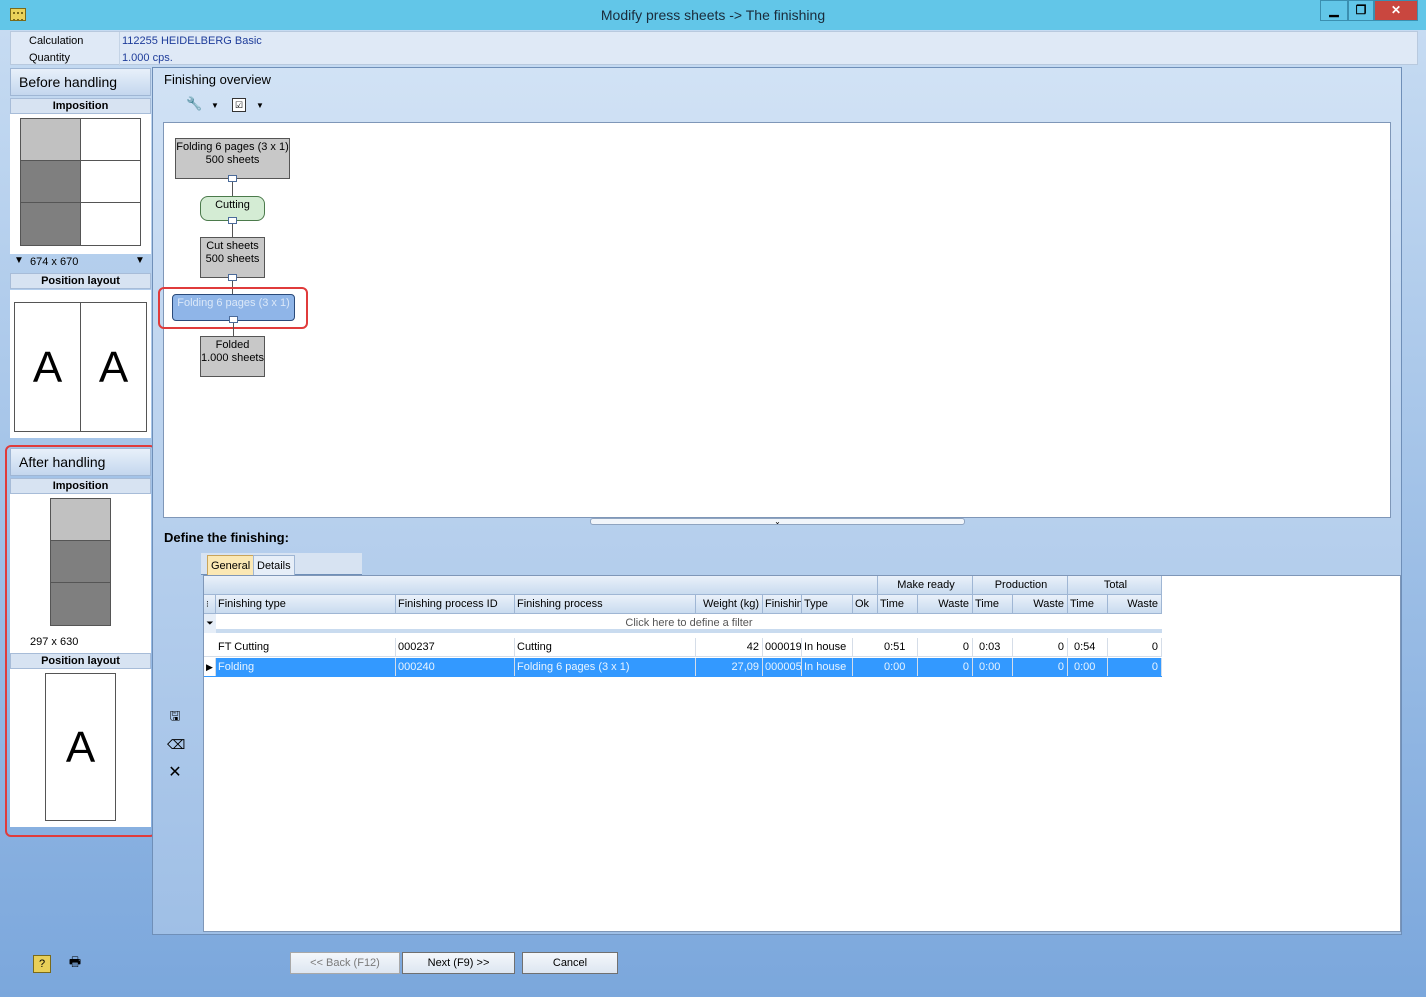  Describe the element at coordinates (56, 41) in the screenshot. I see `calculation-label: Calculation` at that location.